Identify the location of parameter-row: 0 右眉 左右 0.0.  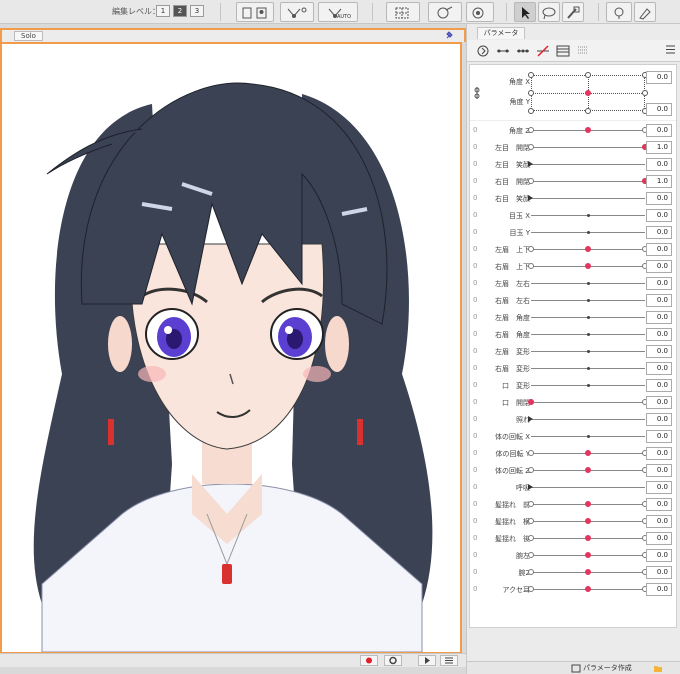
(573, 300).